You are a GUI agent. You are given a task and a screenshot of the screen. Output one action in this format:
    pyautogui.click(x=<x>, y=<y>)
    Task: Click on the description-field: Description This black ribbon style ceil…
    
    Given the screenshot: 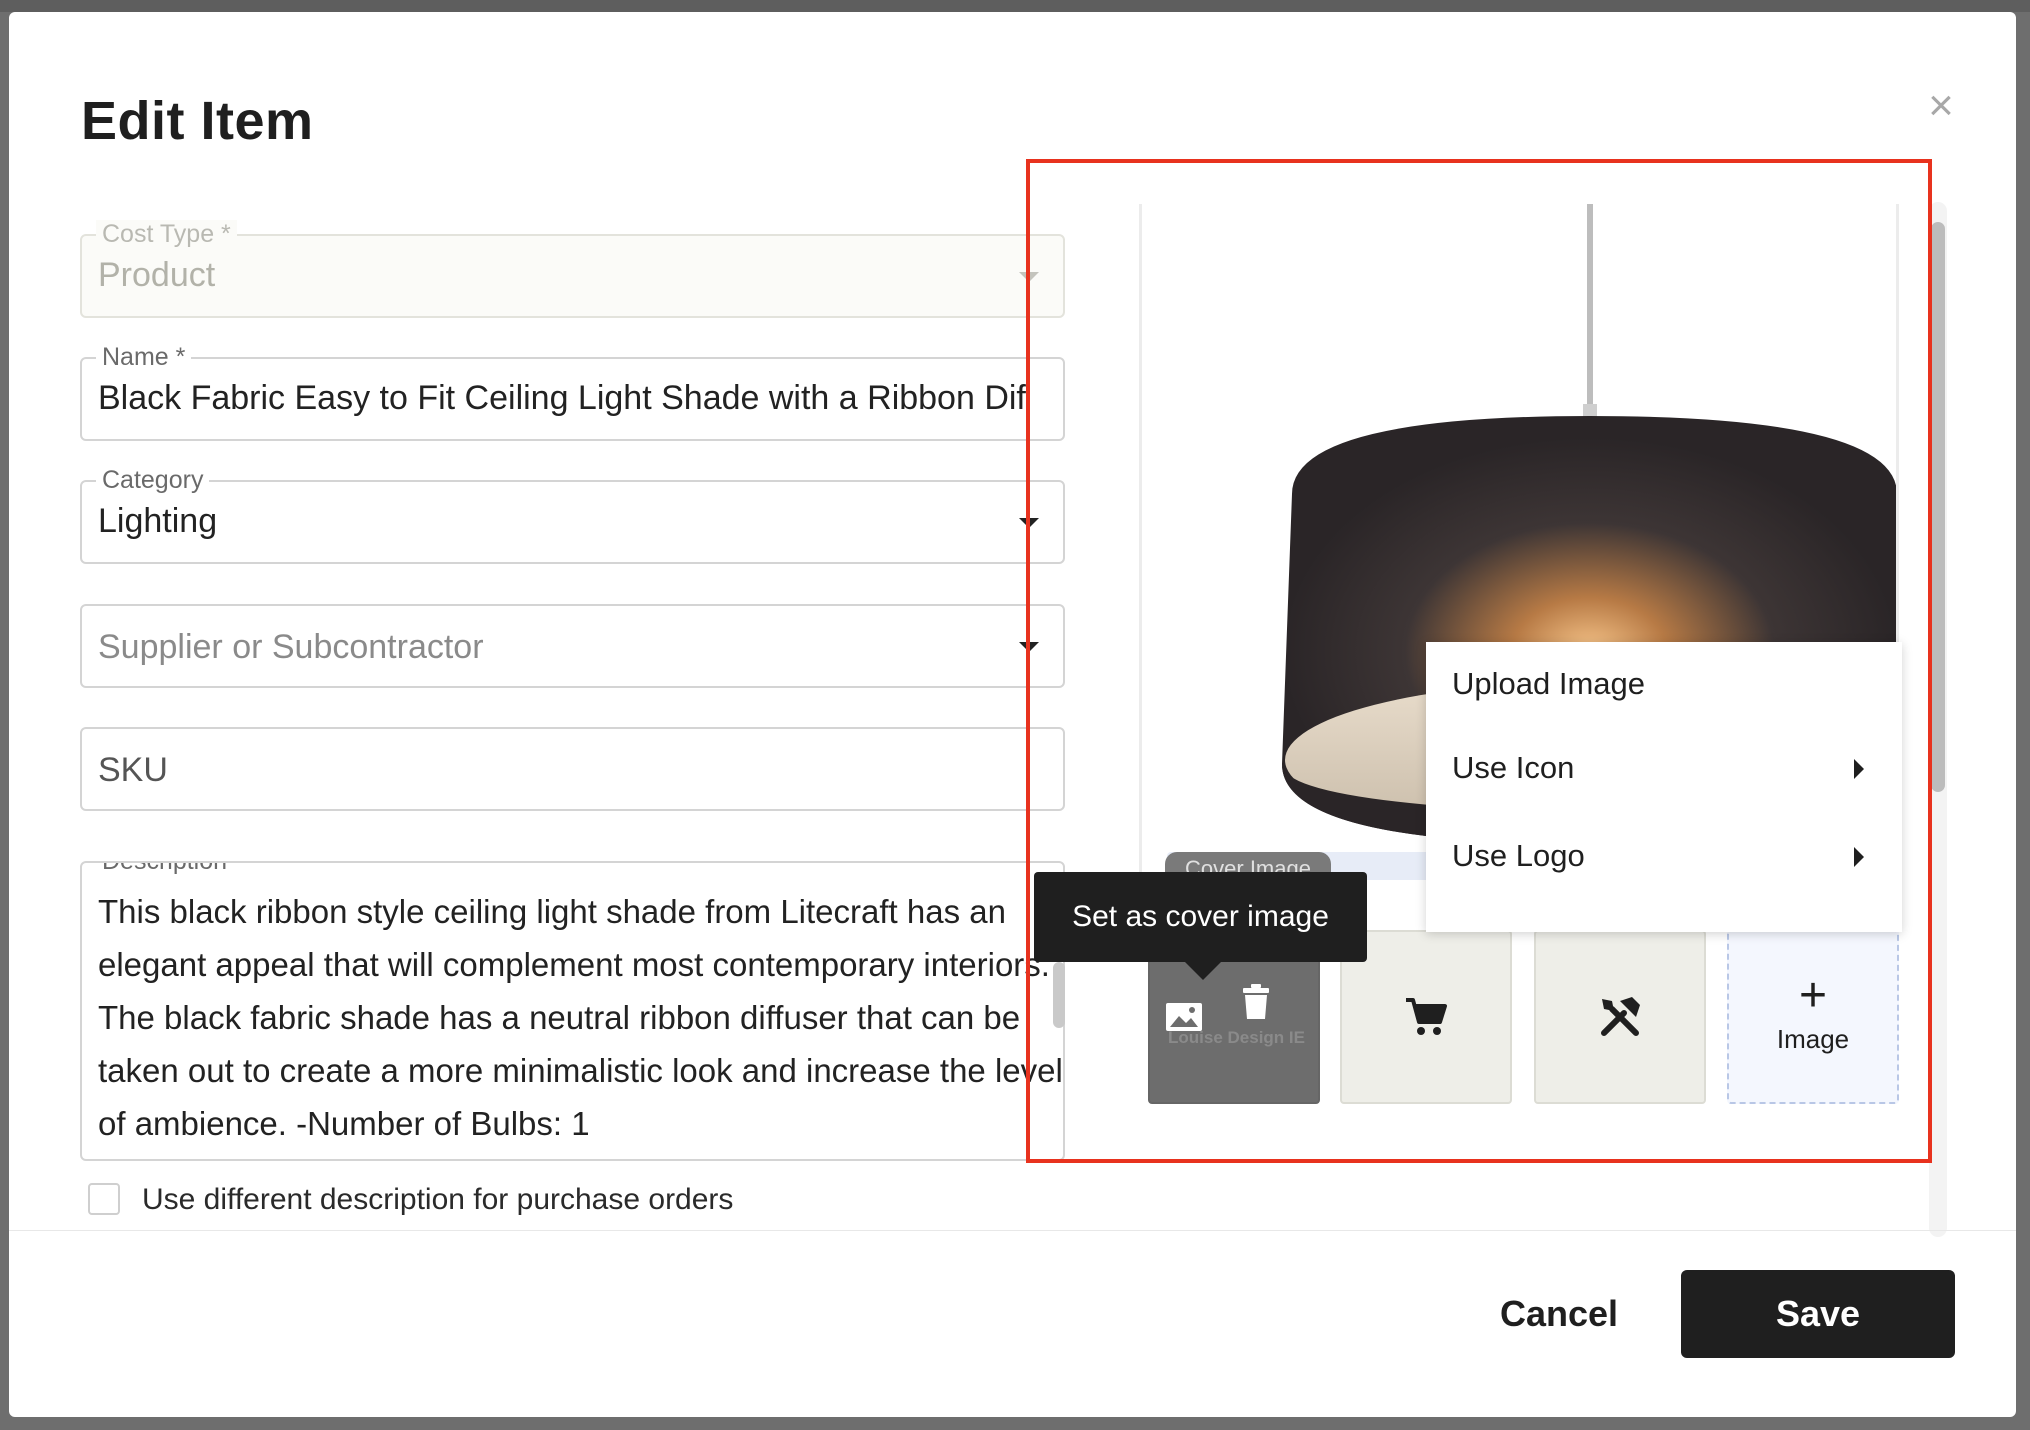 What is the action you would take?
    pyautogui.click(x=572, y=1011)
    